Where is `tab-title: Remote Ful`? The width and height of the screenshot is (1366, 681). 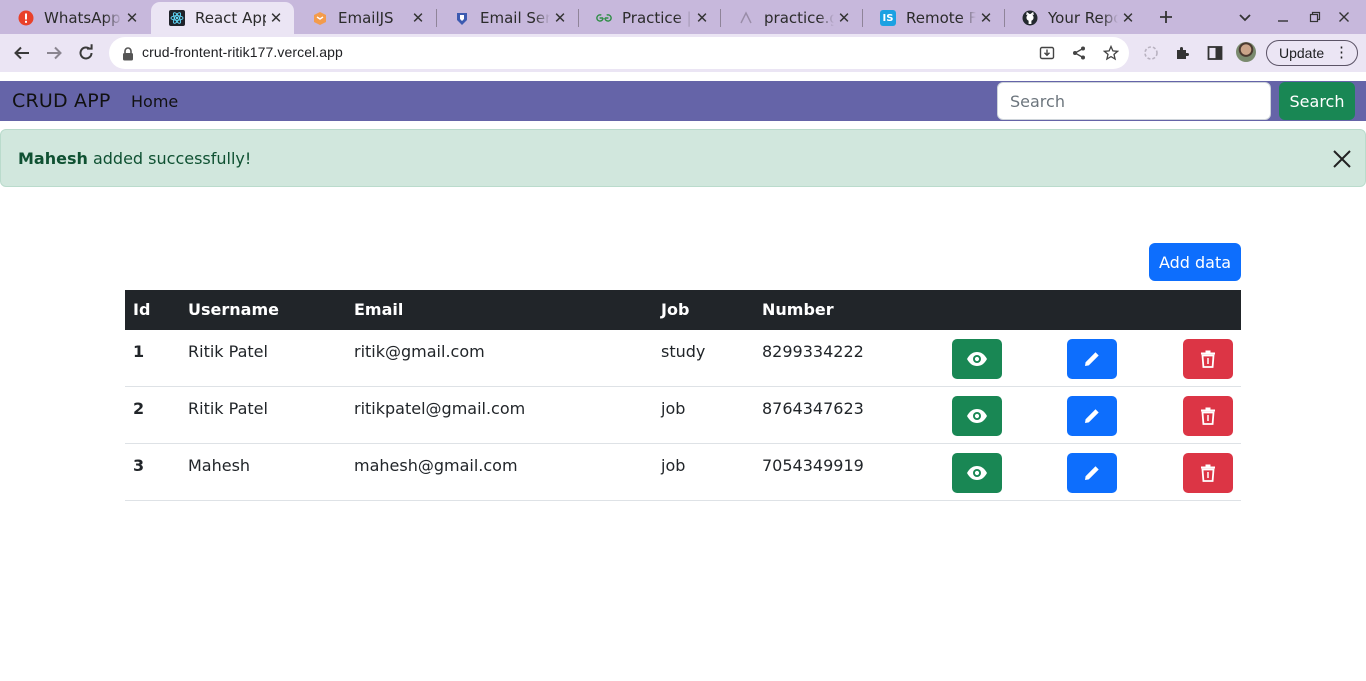
tab-title: Remote Ful is located at coordinates (941, 18).